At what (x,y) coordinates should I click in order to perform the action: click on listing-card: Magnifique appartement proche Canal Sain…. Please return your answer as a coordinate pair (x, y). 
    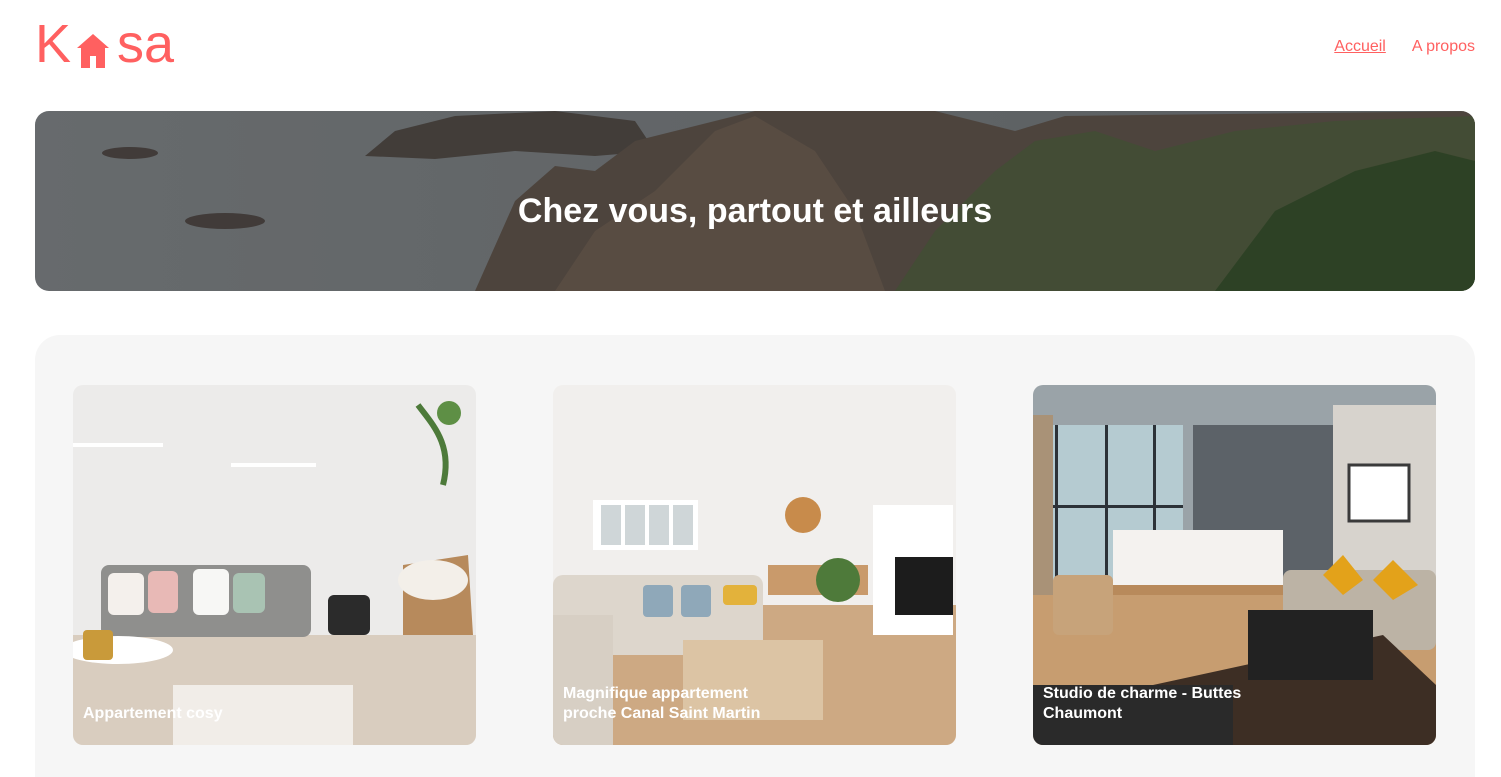
    Looking at the image, I should click on (754, 565).